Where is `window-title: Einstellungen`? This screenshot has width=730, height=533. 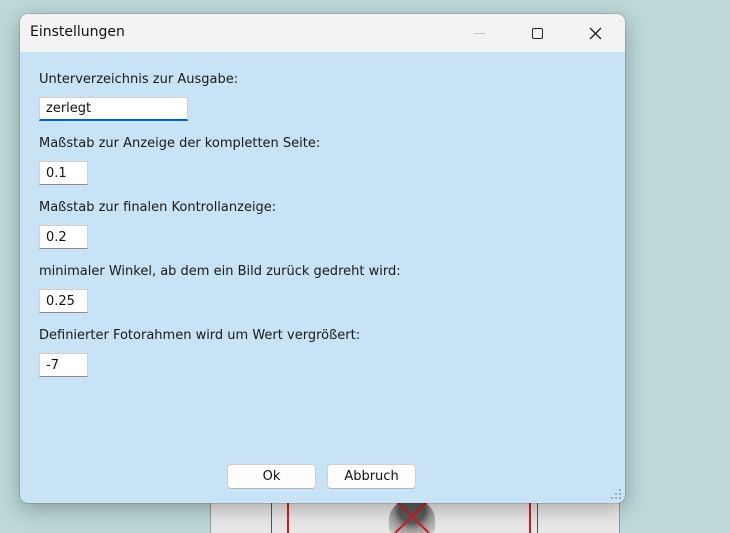
window-title: Einstellungen is located at coordinates (77, 32).